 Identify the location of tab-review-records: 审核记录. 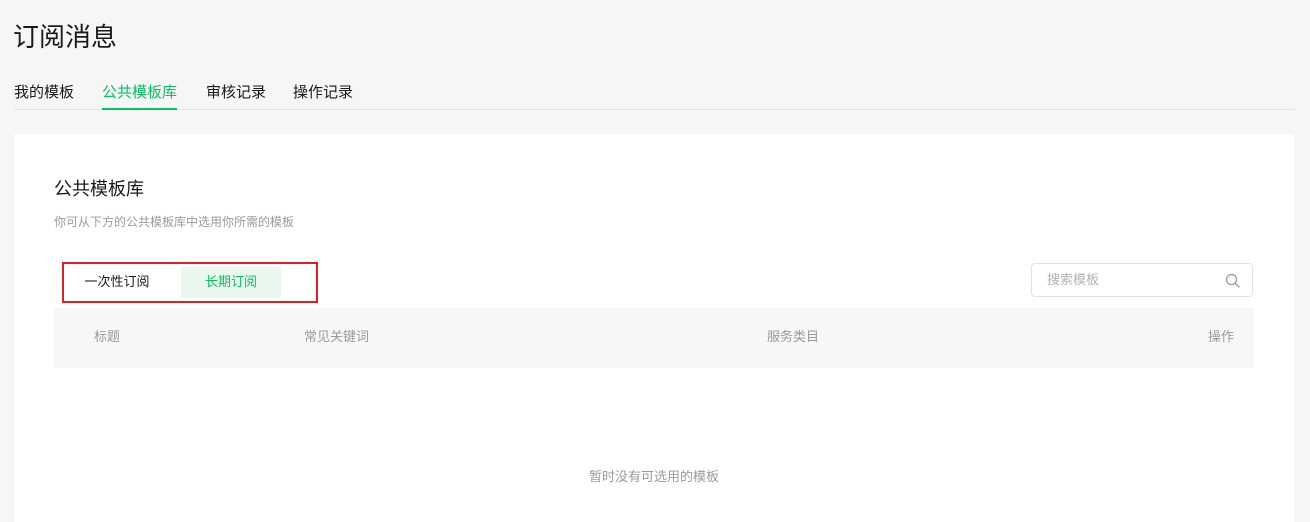
(236, 94).